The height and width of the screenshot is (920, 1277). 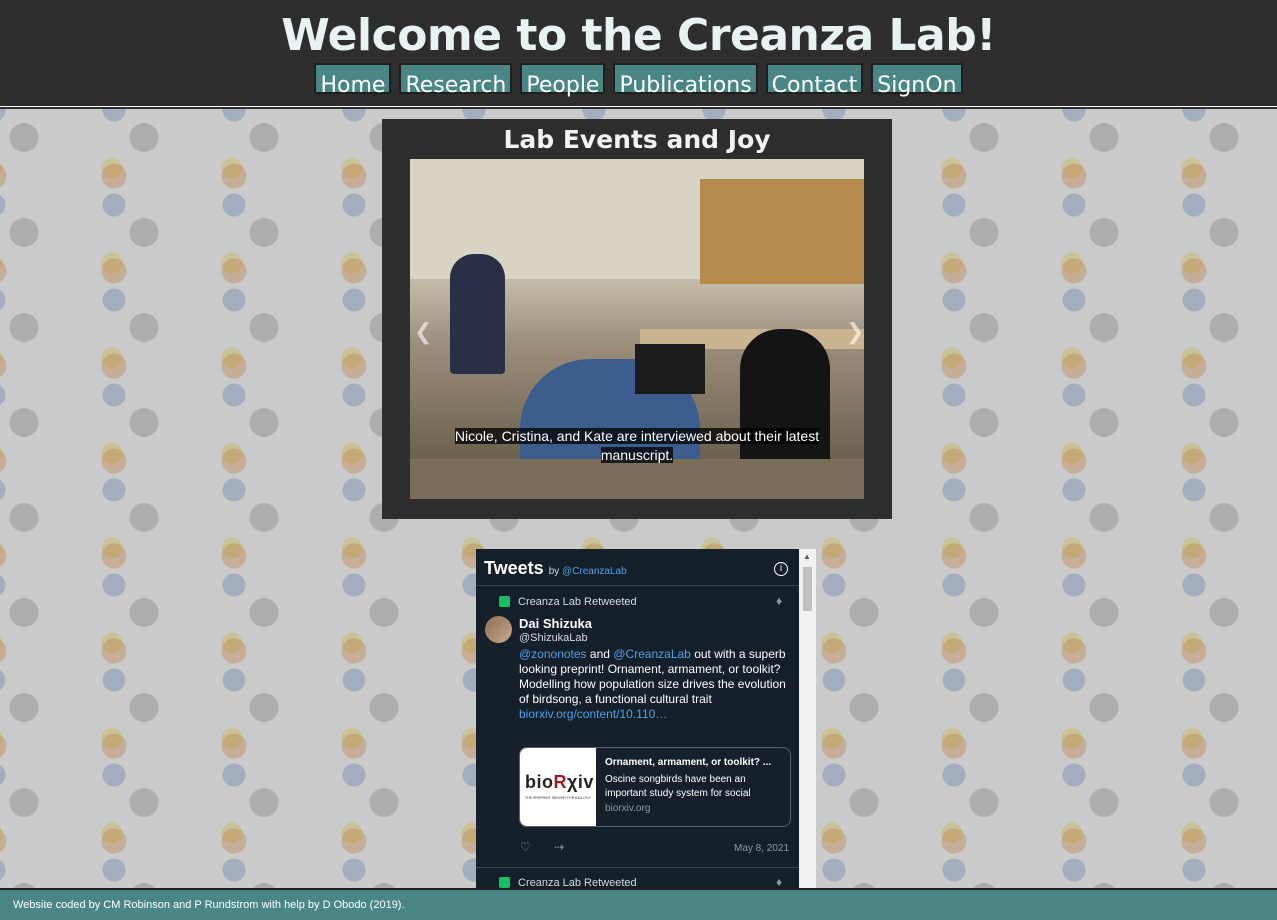 What do you see at coordinates (498, 629) in the screenshot?
I see `avatar` at bounding box center [498, 629].